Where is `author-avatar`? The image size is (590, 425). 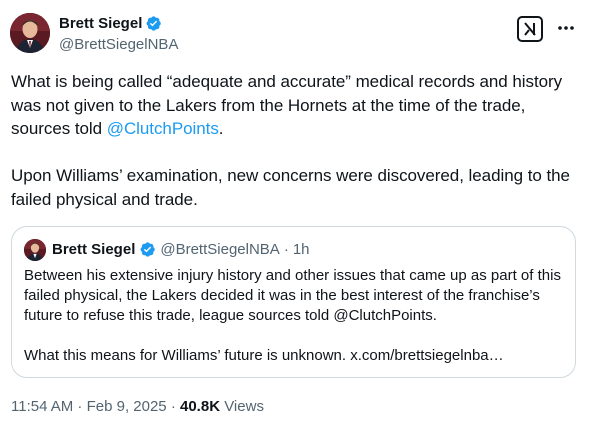
author-avatar is located at coordinates (30, 33).